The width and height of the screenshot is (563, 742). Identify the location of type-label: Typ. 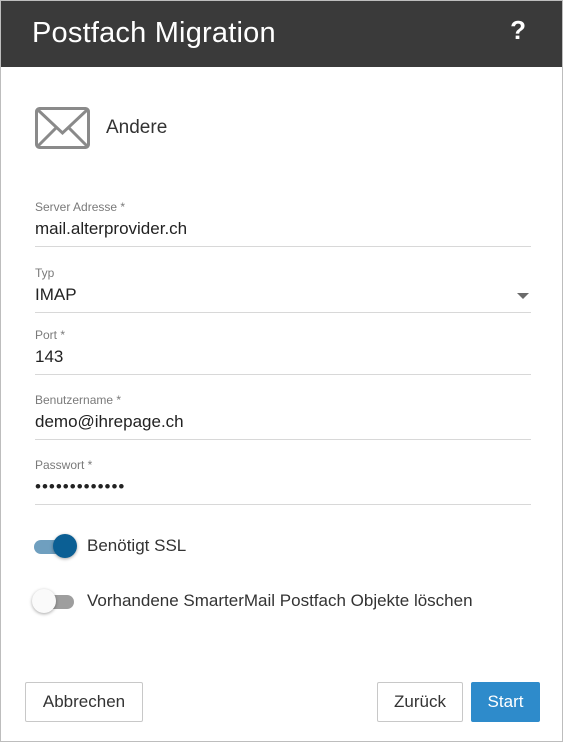
(45, 273).